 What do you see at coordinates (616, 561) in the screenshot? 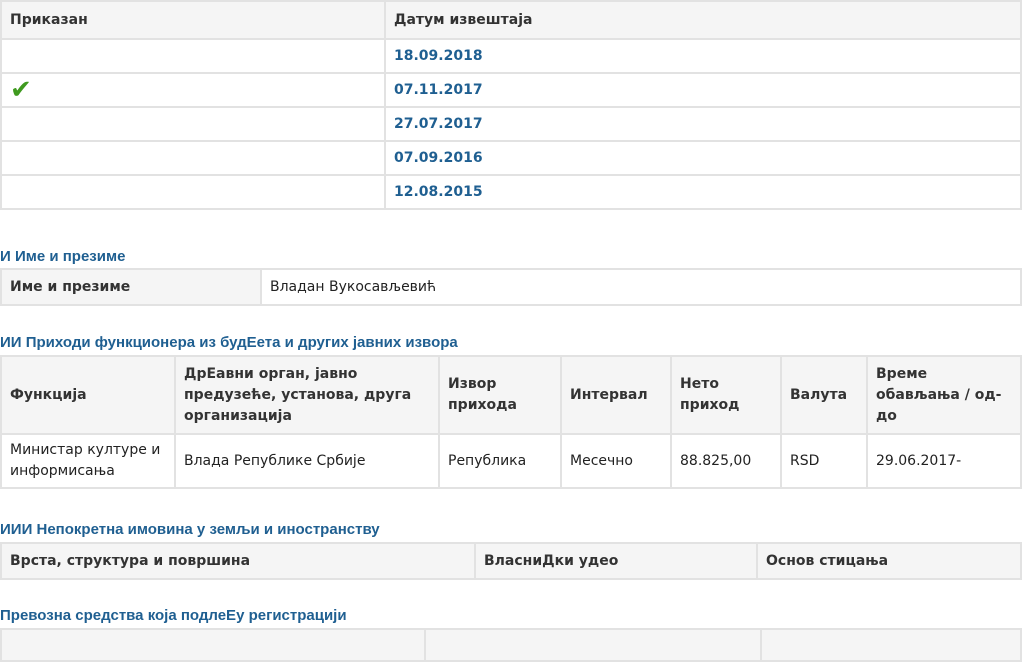
I see `header-ownership-share: ВласниДки удео` at bounding box center [616, 561].